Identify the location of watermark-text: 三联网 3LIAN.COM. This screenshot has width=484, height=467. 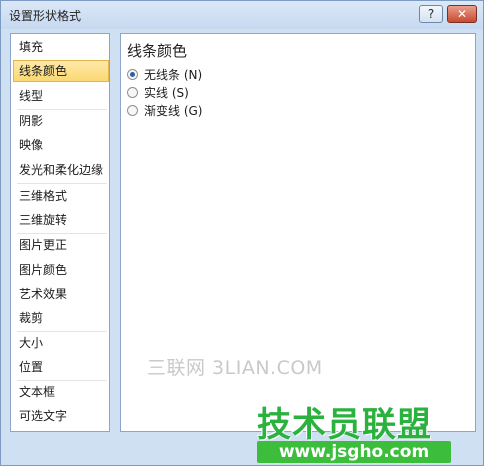
(235, 368).